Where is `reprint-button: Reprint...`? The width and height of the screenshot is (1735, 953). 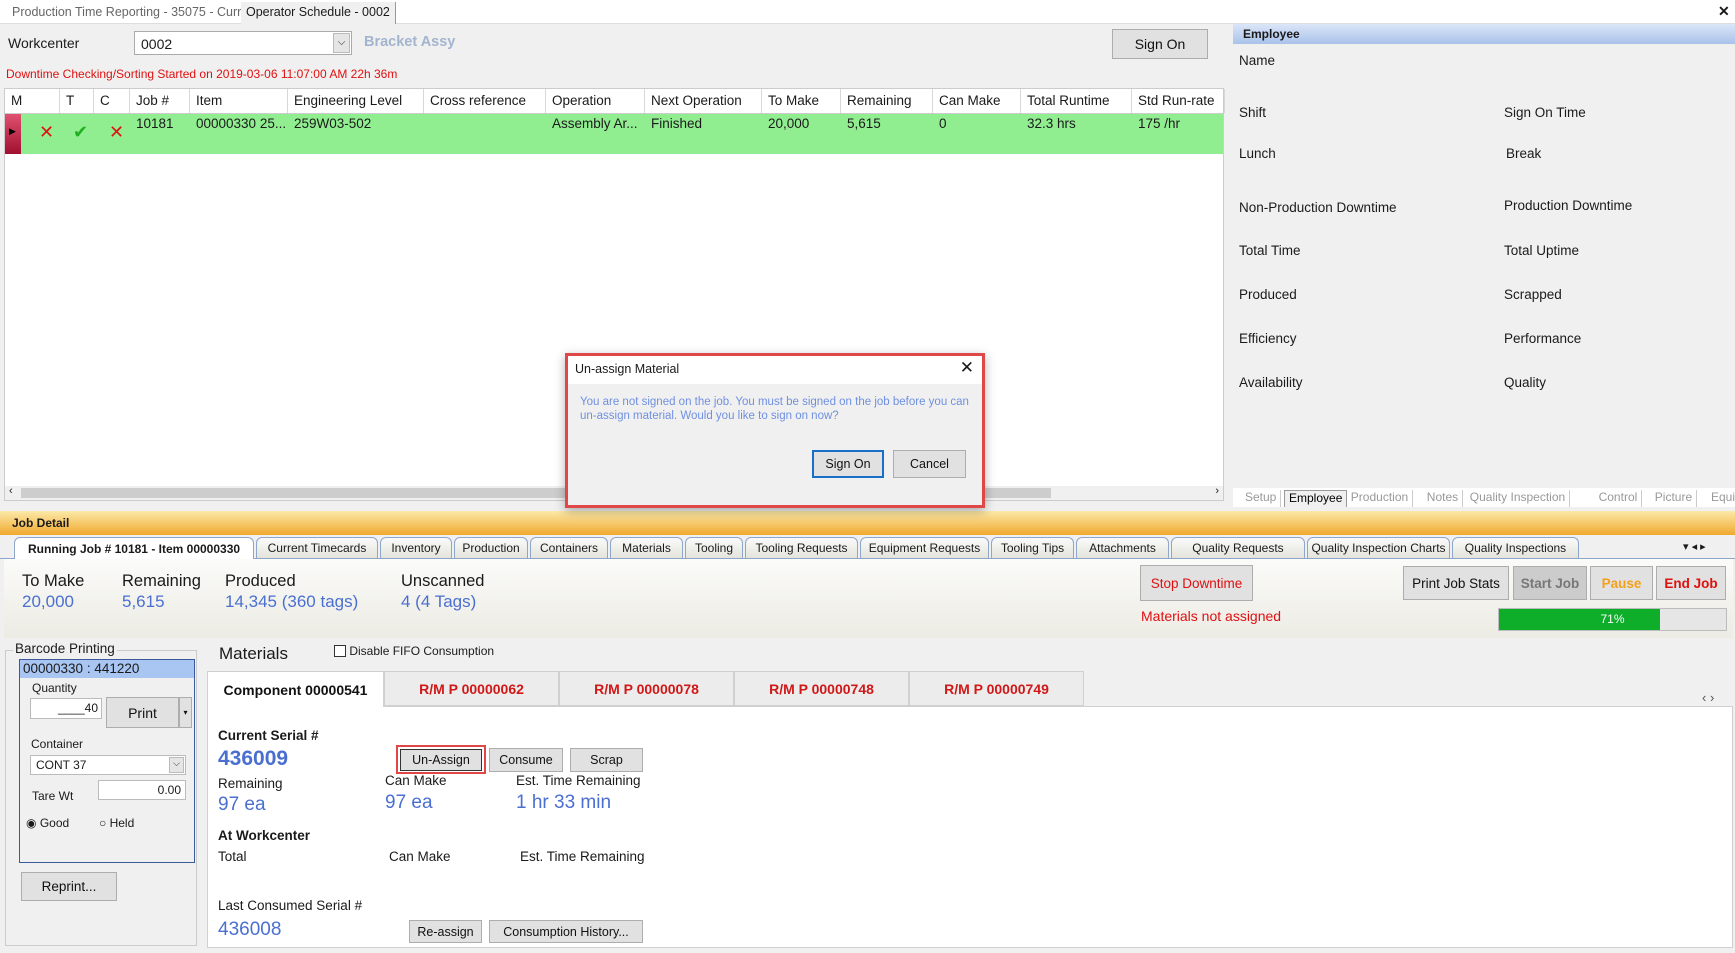
reprint-button: Reprint... is located at coordinates (69, 886).